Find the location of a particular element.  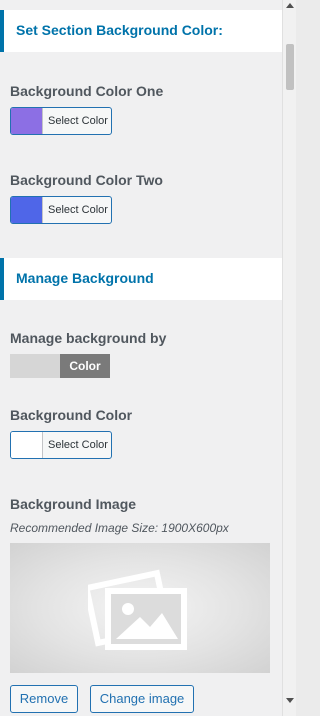

section-title: Manage Background is located at coordinates (85, 278).